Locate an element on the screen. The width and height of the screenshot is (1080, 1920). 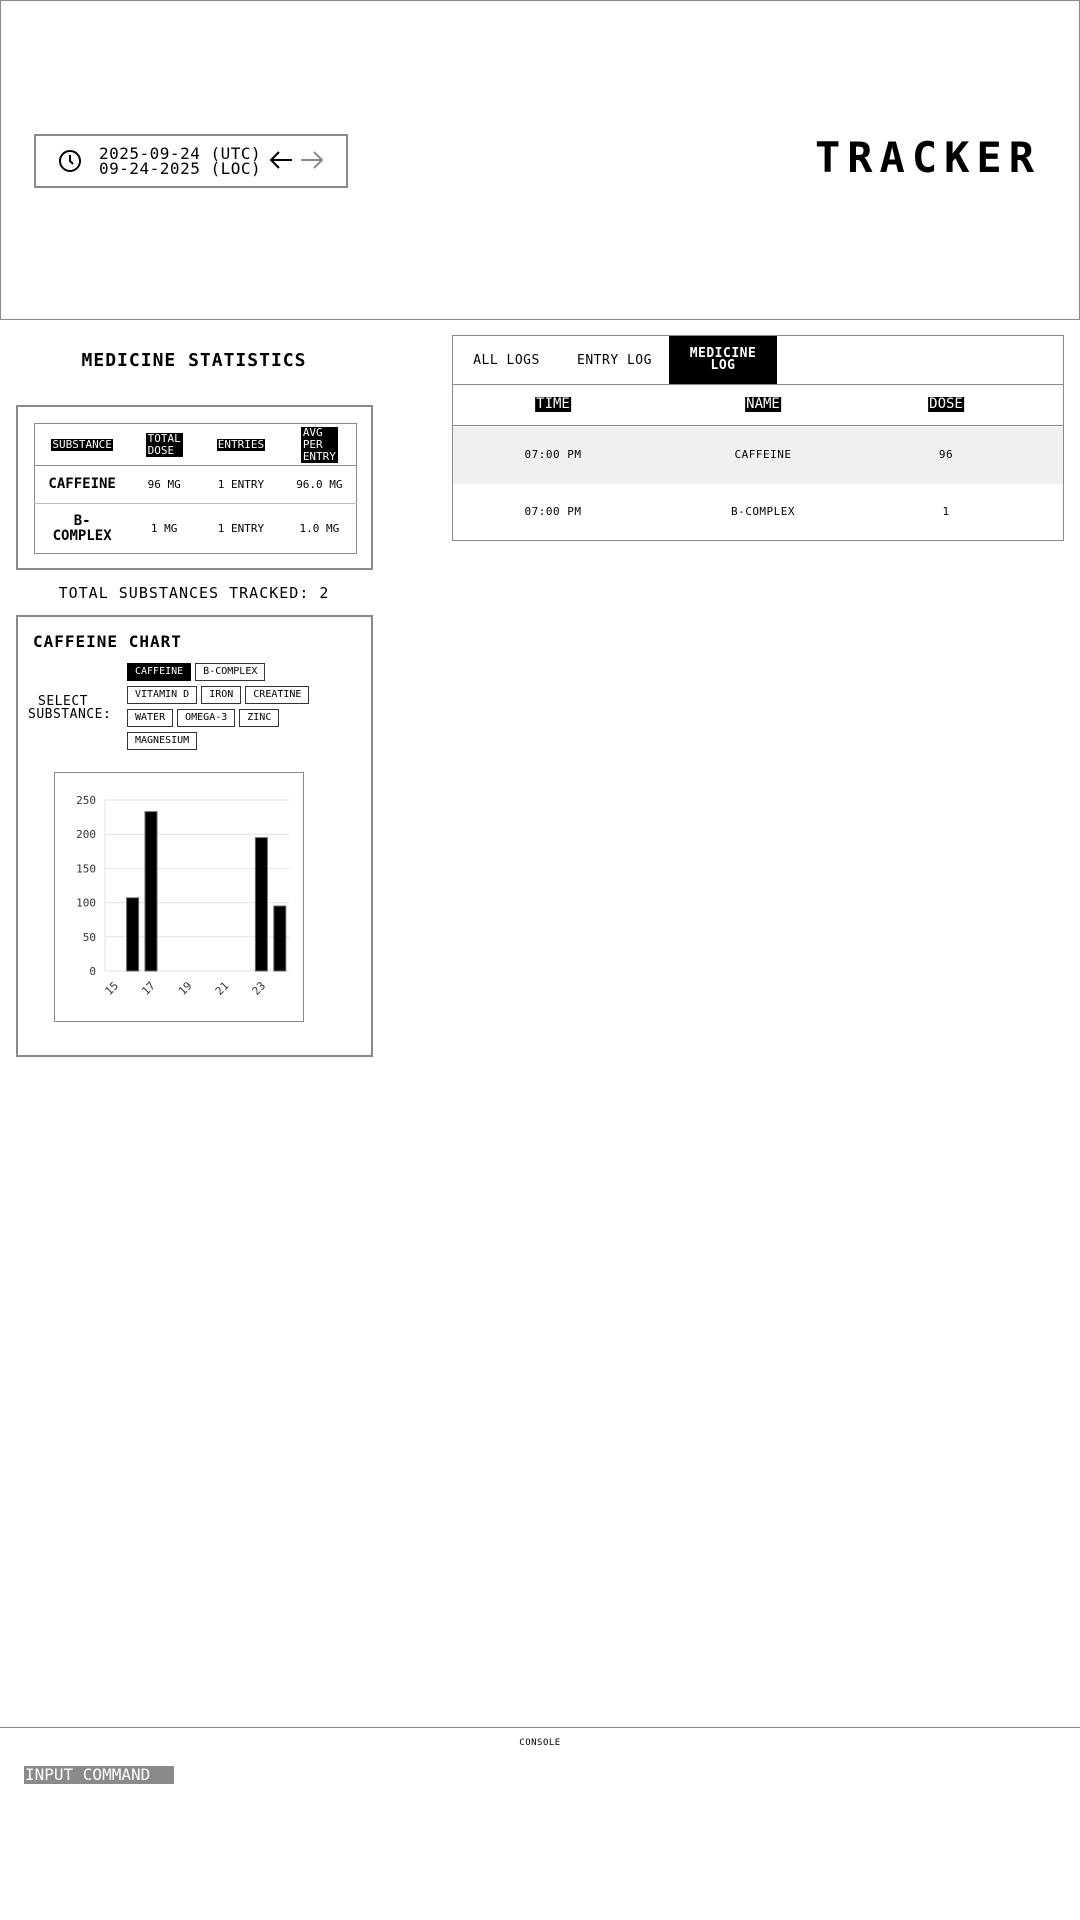
col-substance: SUBSTANCE is located at coordinates (82, 444).